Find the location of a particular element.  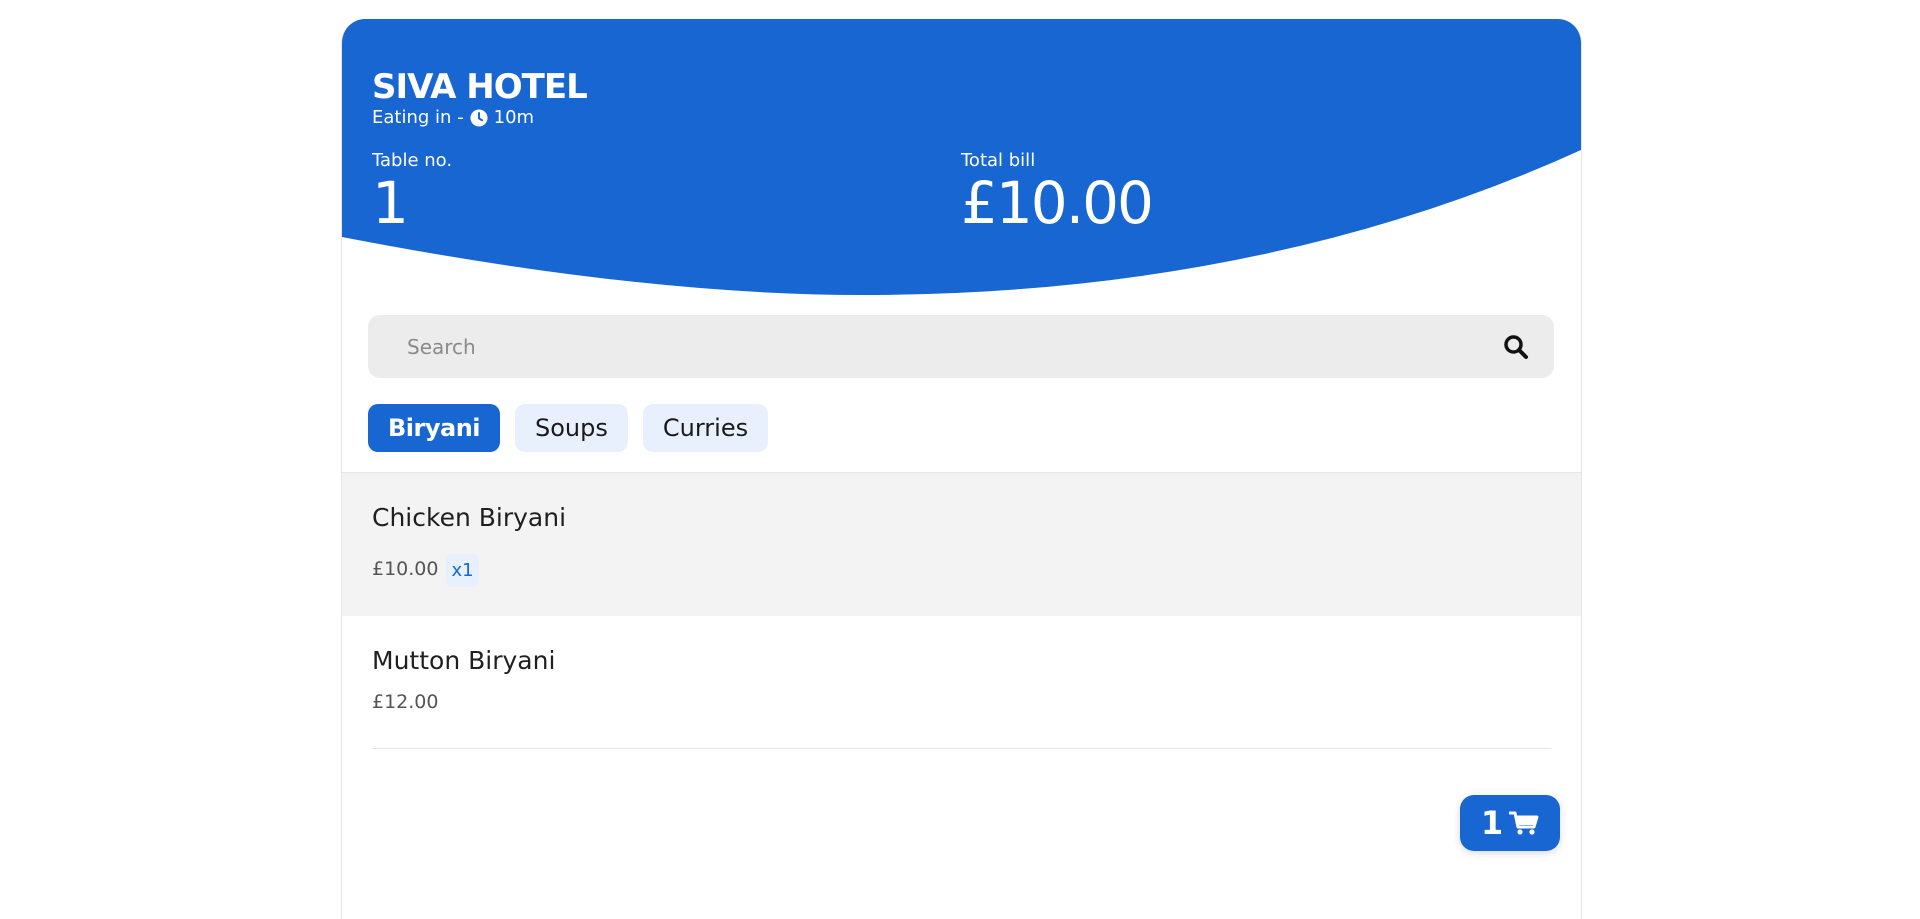

hotel-name: SIVA HOTEL is located at coordinates (480, 87).